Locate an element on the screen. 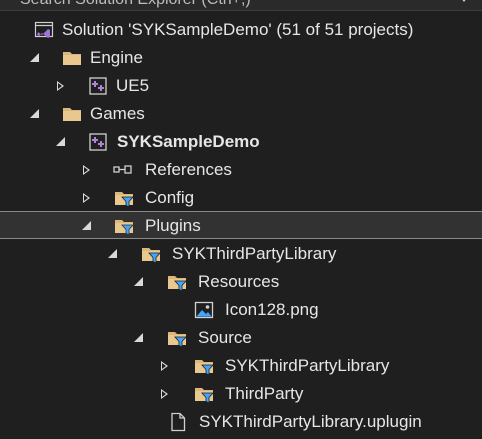 This screenshot has height=439, width=482. source-sykthirdpartylibrary-label: SYKThirdPartyLibrary is located at coordinates (307, 365).